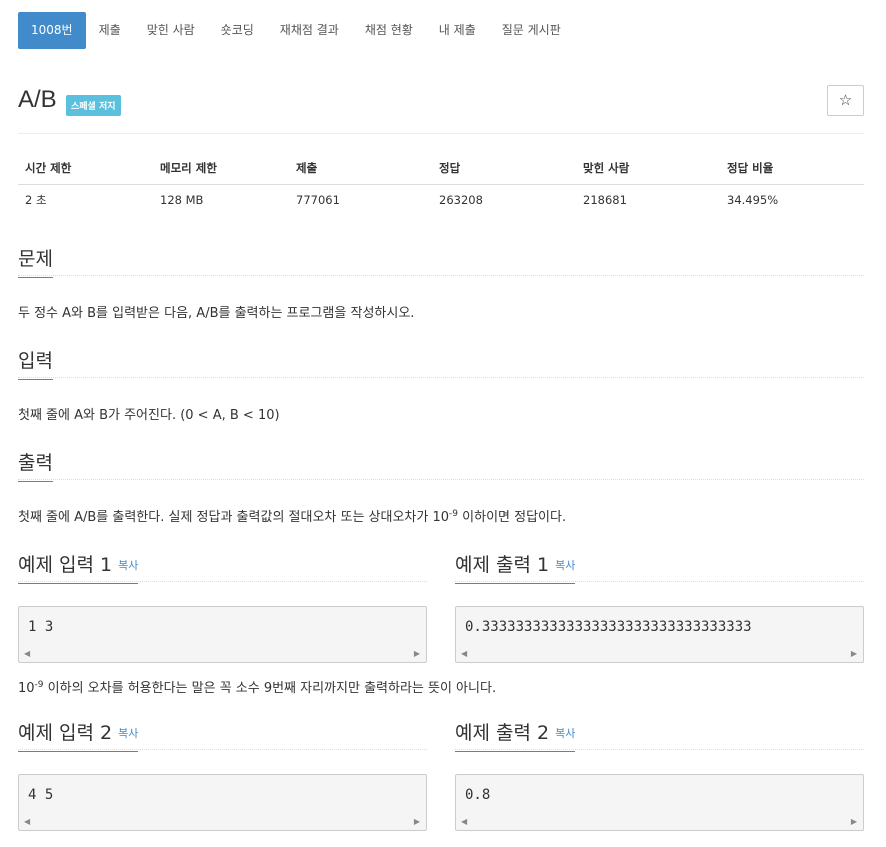 Image resolution: width=886 pixels, height=847 pixels. I want to click on section-title: 예제 출력 2 복사, so click(515, 735).